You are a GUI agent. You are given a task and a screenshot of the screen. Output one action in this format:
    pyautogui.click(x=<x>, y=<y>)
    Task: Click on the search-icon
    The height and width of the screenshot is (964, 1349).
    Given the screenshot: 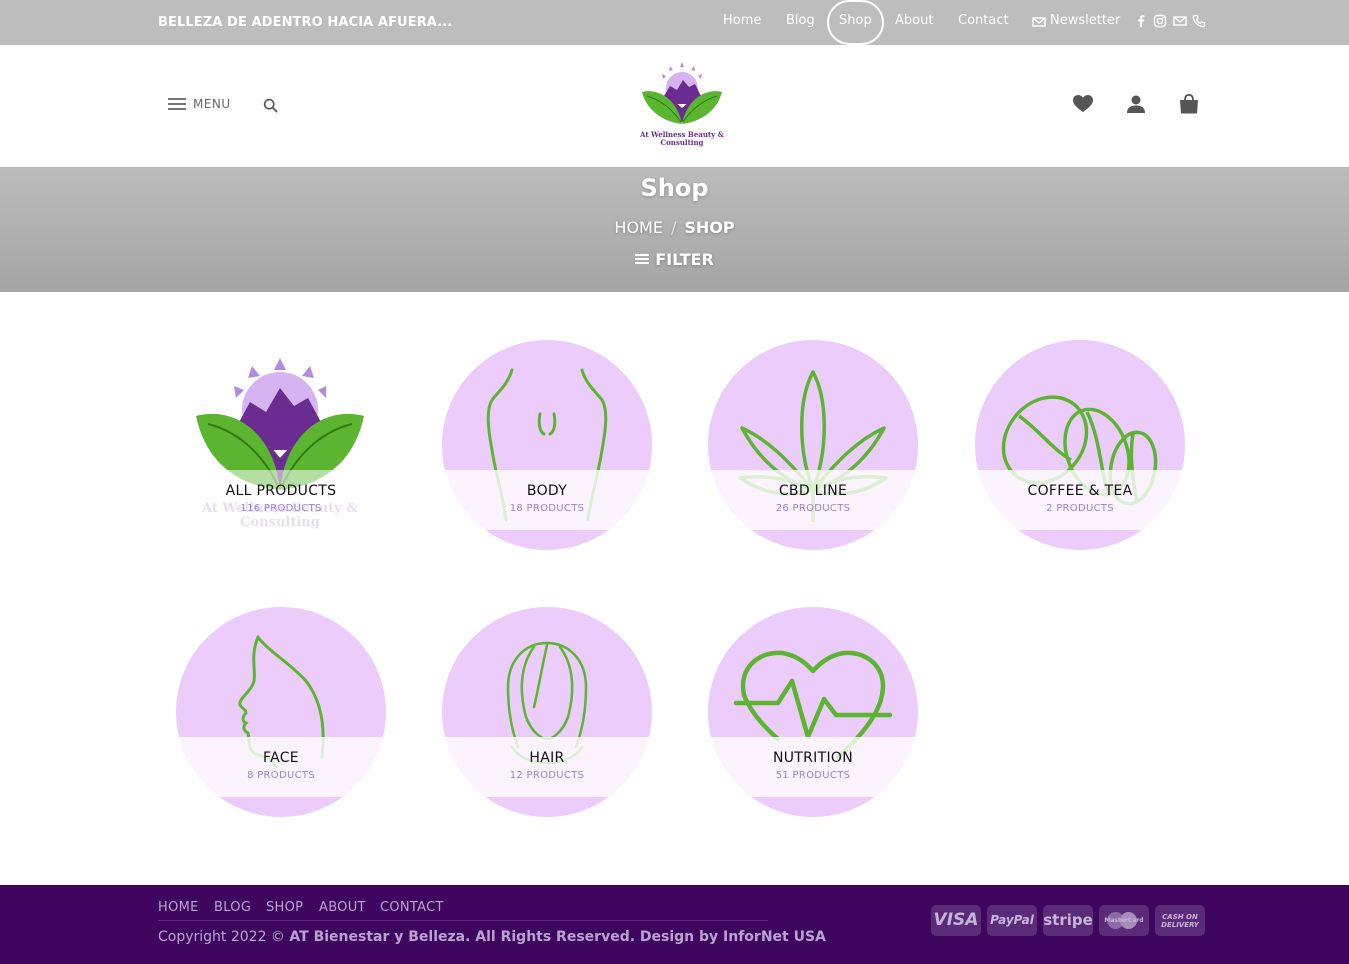 What is the action you would take?
    pyautogui.click(x=270, y=105)
    